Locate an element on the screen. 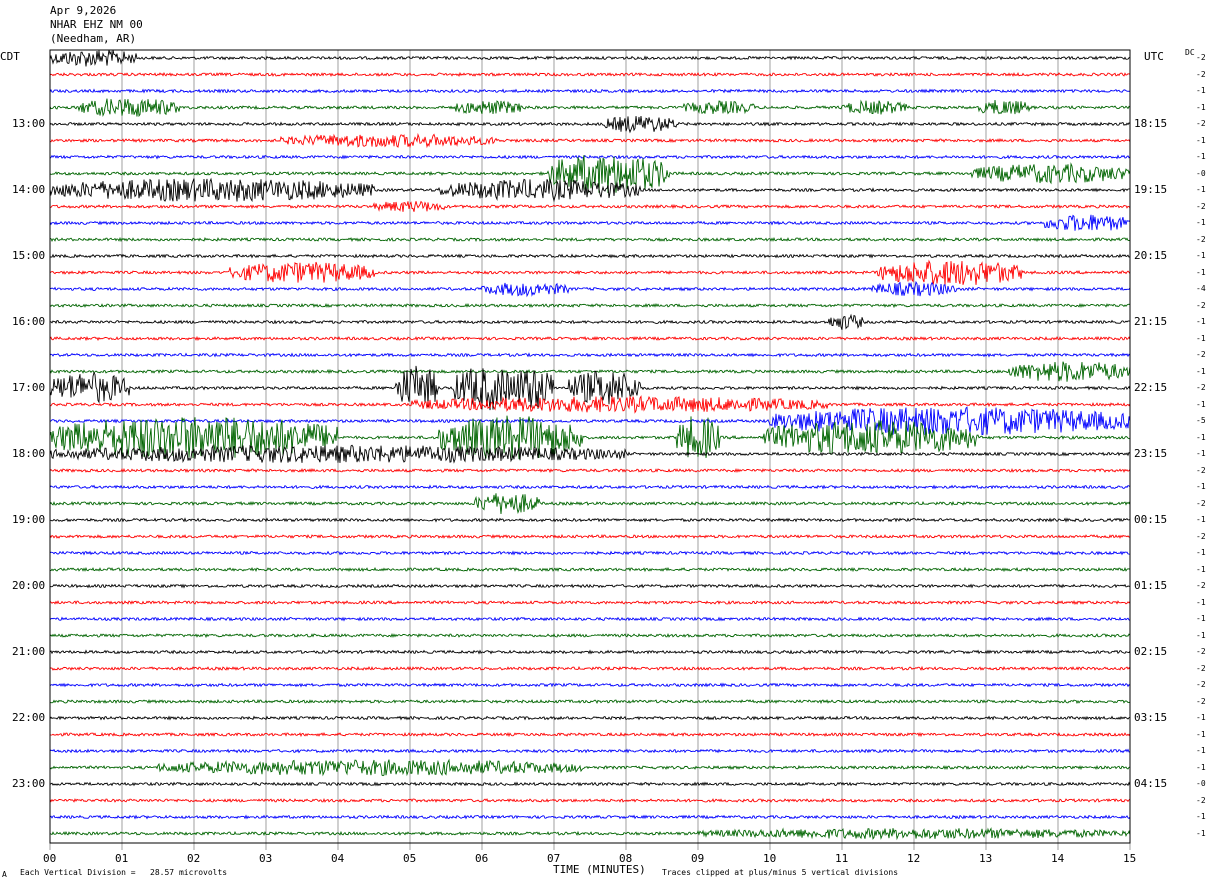 This screenshot has width=1210, height=886. left-hour-label: 23:00 is located at coordinates (29, 783).